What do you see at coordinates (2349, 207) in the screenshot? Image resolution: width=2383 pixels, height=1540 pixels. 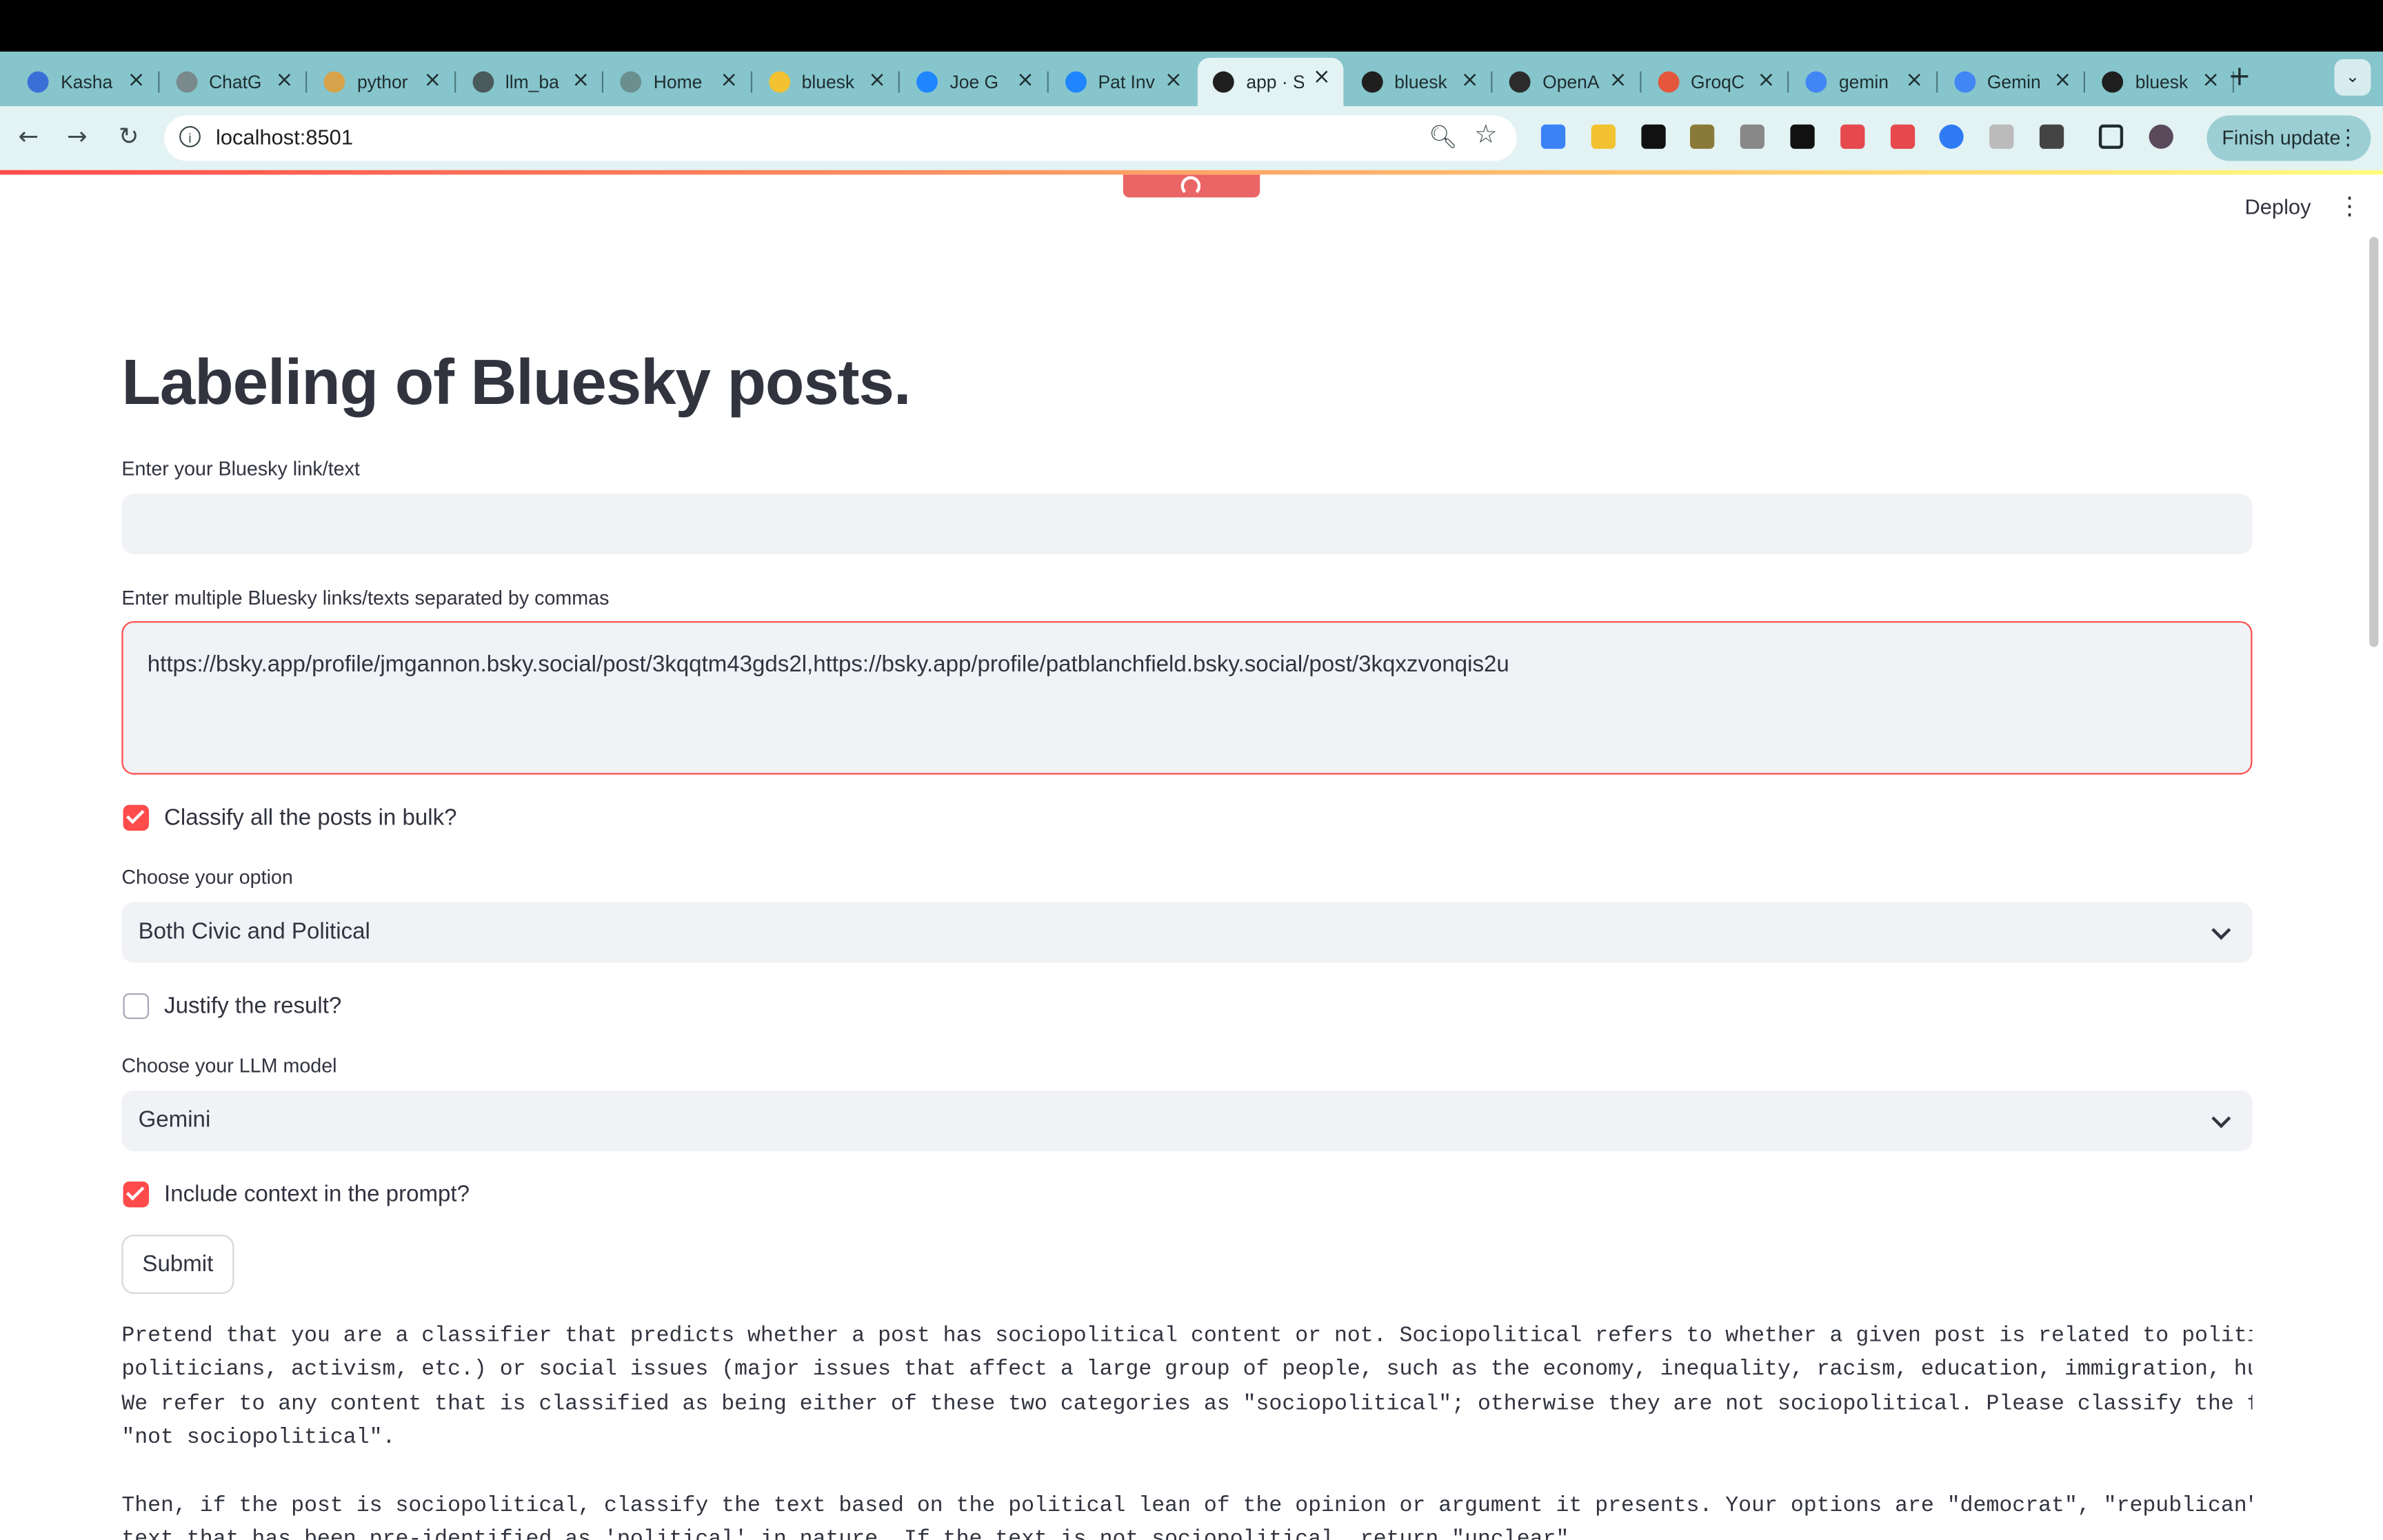 I see `main-menu-icon: ⋮` at bounding box center [2349, 207].